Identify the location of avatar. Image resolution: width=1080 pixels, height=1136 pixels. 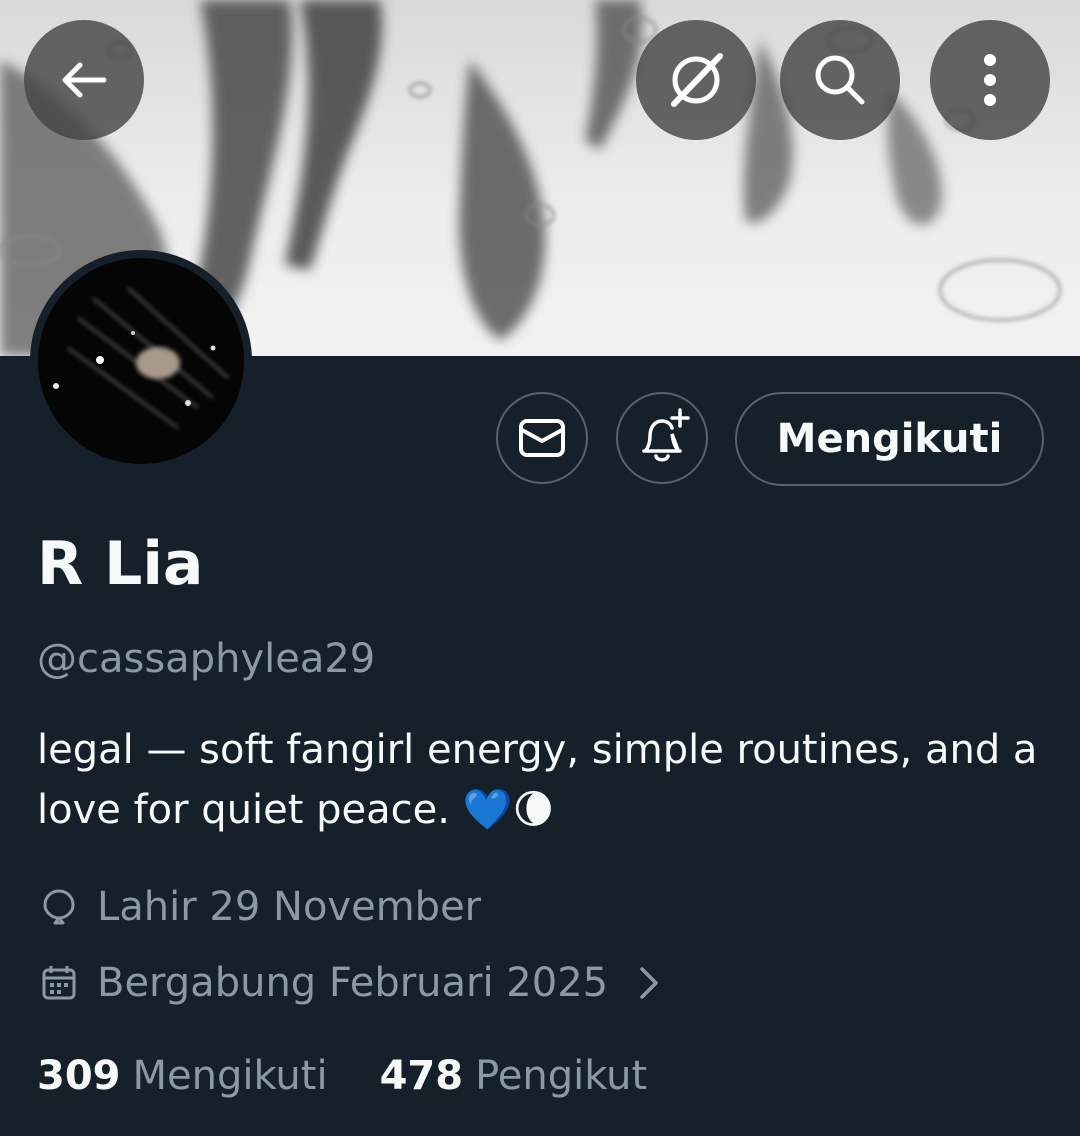
(141, 361).